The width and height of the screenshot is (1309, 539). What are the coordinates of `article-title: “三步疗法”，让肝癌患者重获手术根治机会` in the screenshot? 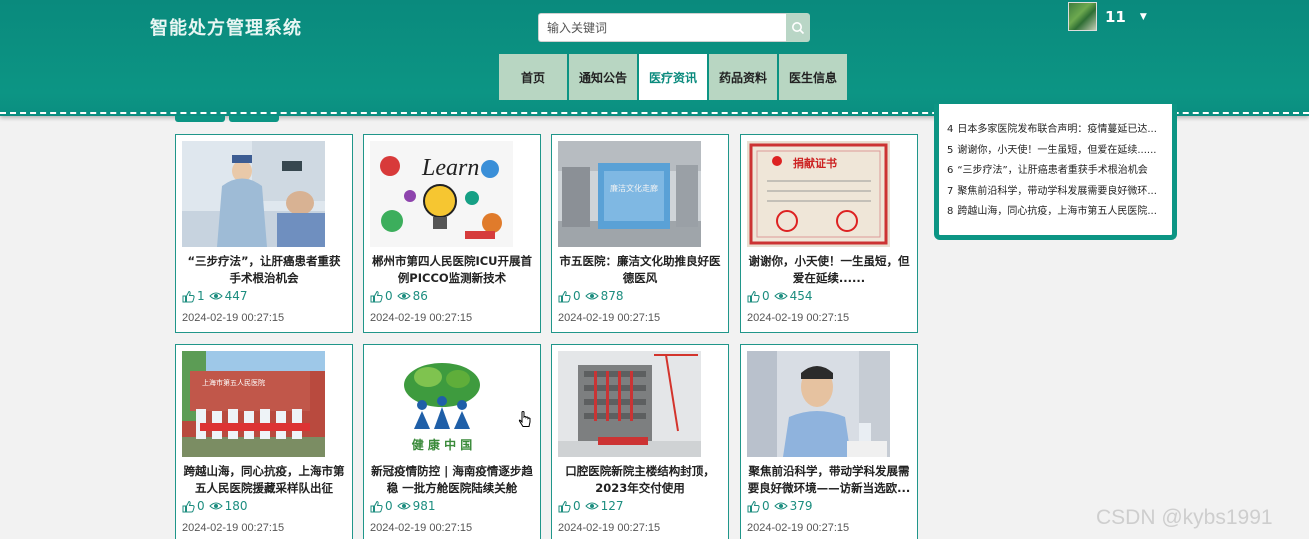 It's located at (264, 270).